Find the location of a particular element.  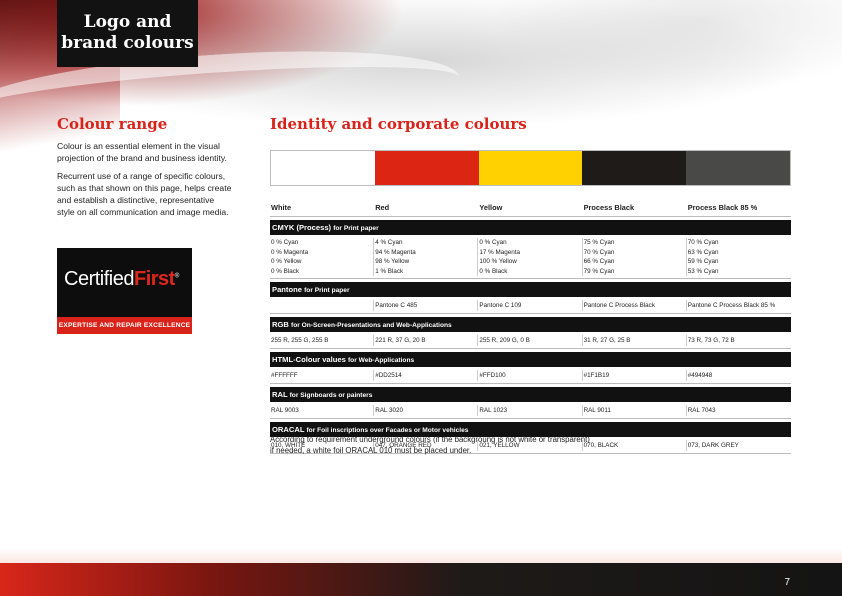

value-cell: 073, DARK GREY is located at coordinates (739, 445).